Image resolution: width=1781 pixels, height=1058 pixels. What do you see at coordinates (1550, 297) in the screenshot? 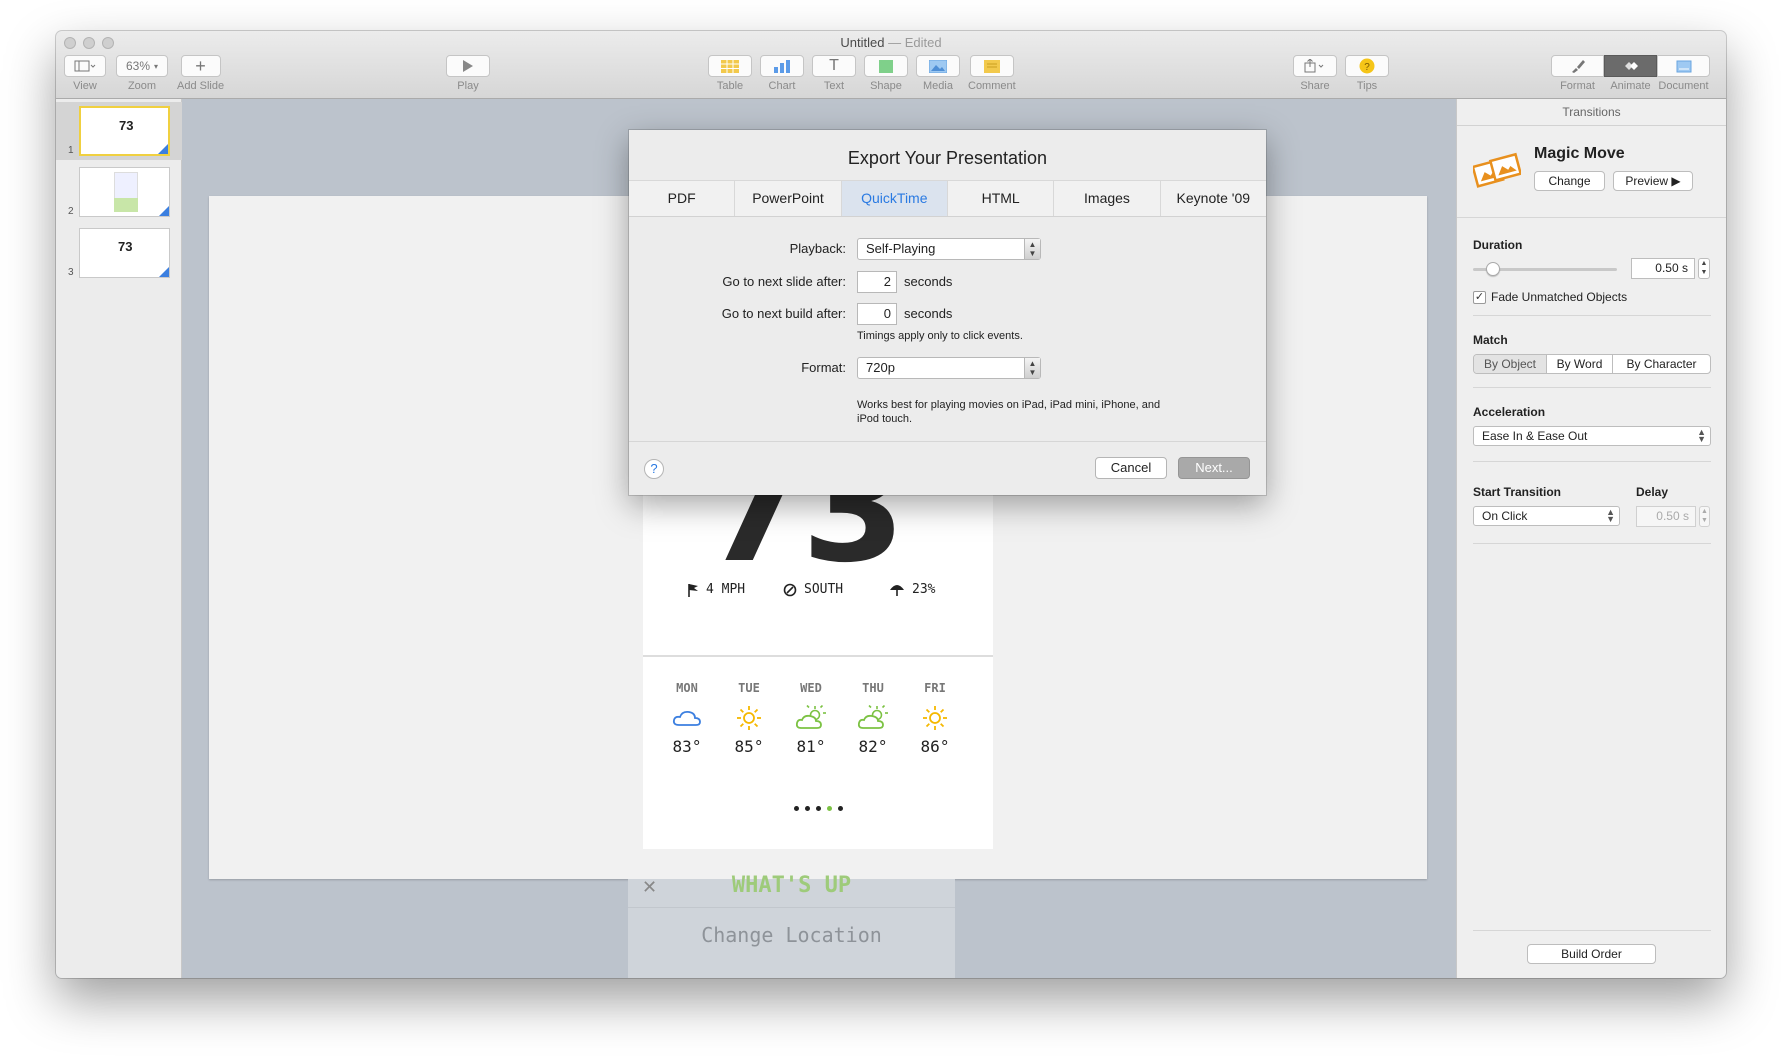
I see `fade-unmatched-checkbox: ✓ Fade Unmatched Objects` at bounding box center [1550, 297].